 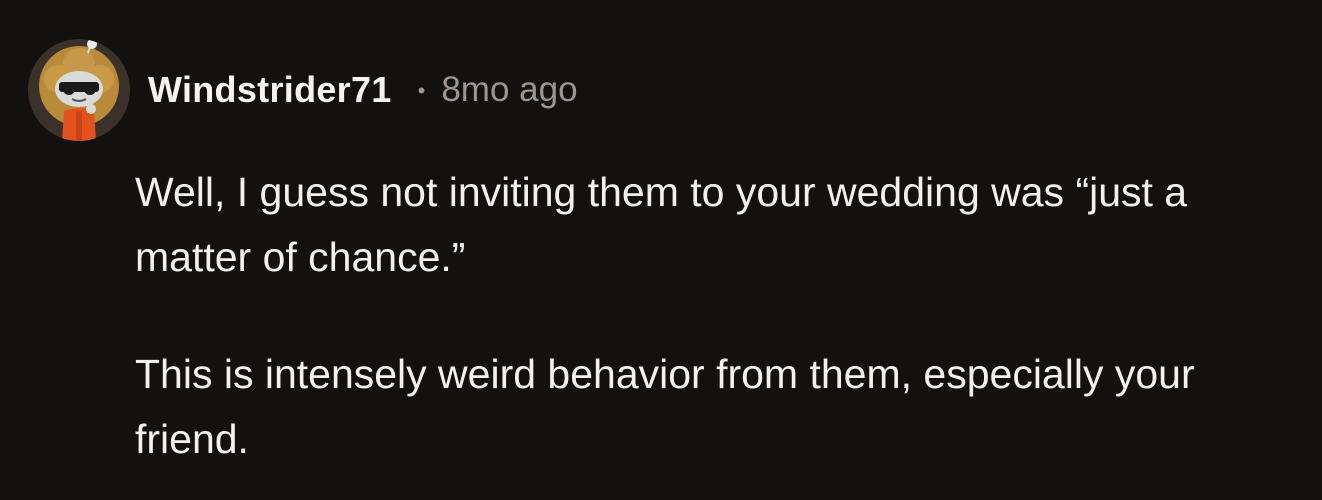 I want to click on username-link: Windstrider71, so click(x=270, y=90).